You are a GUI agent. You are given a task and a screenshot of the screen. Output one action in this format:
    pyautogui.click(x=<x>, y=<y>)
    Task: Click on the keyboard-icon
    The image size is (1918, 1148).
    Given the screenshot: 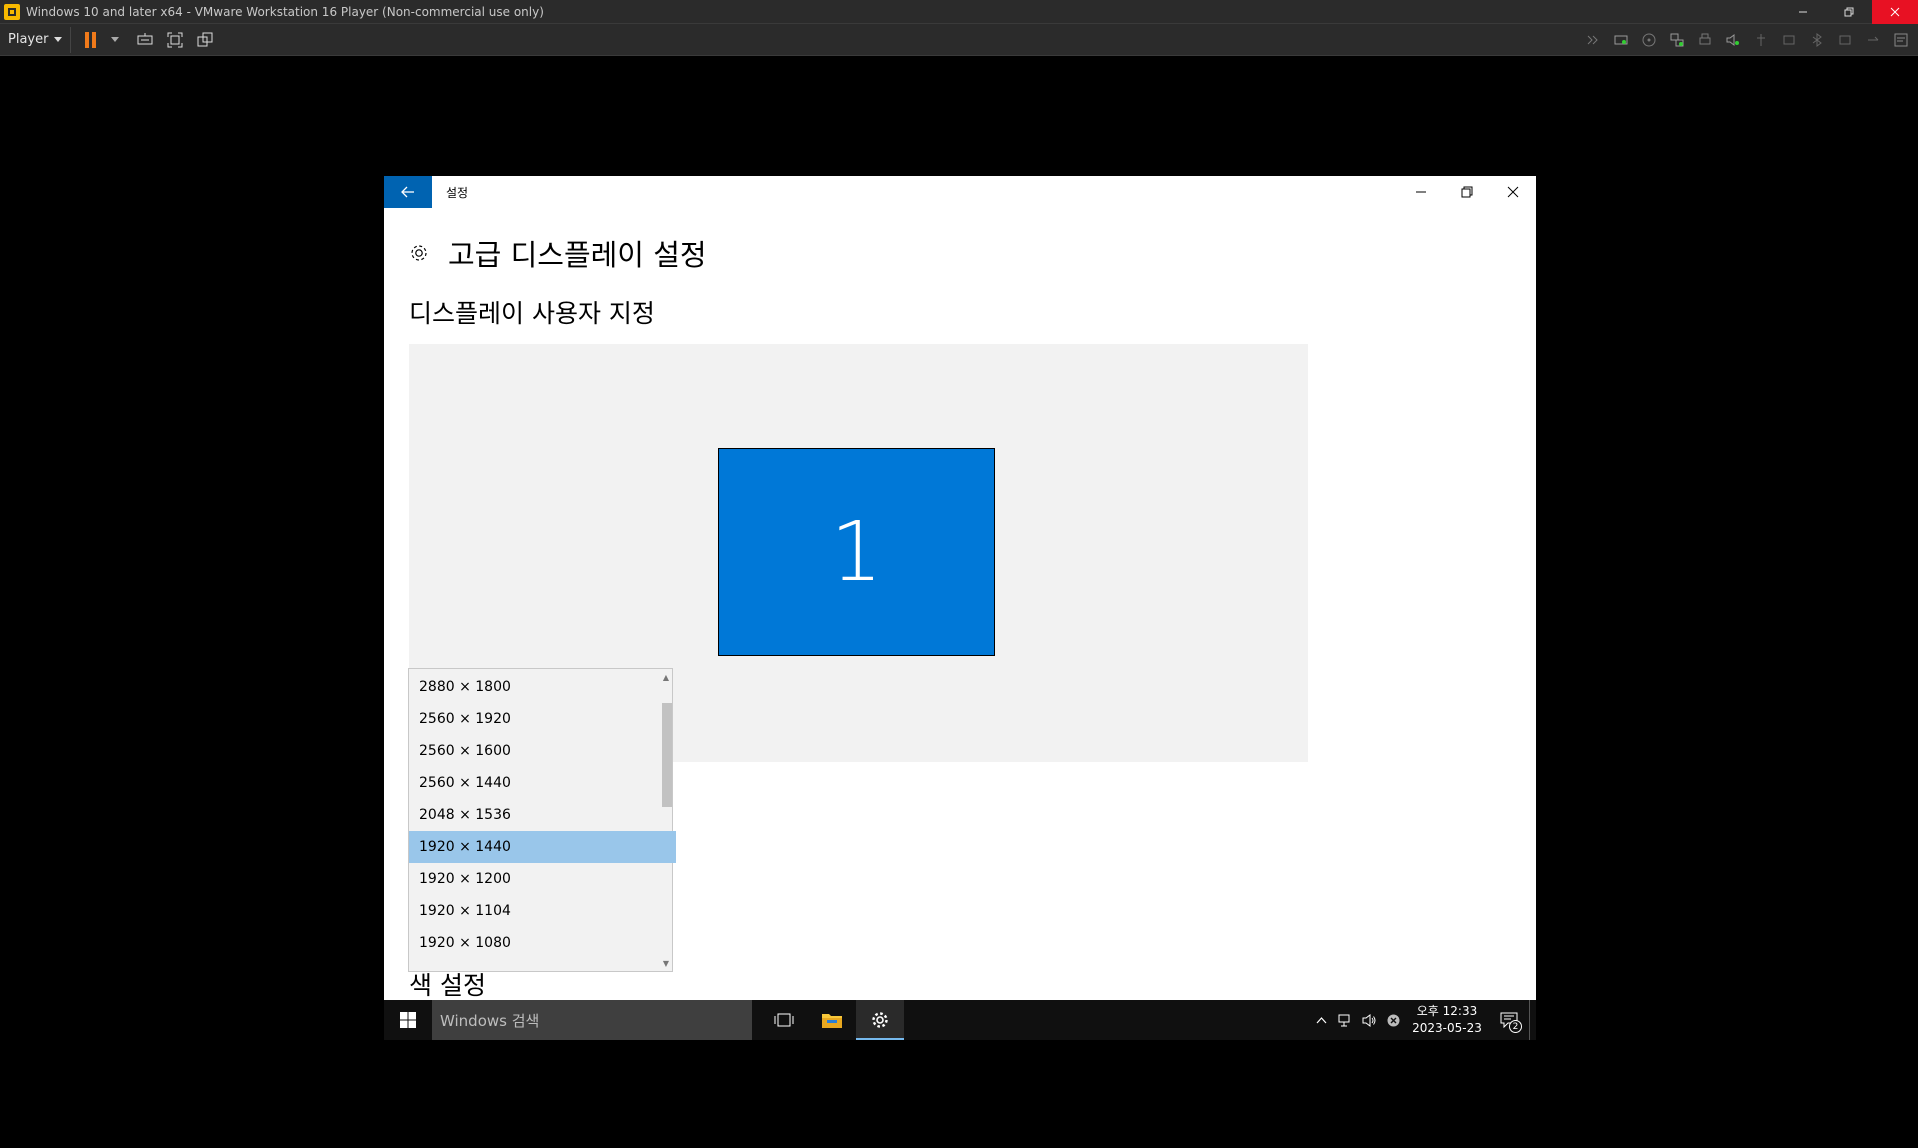 What is the action you would take?
    pyautogui.click(x=145, y=38)
    